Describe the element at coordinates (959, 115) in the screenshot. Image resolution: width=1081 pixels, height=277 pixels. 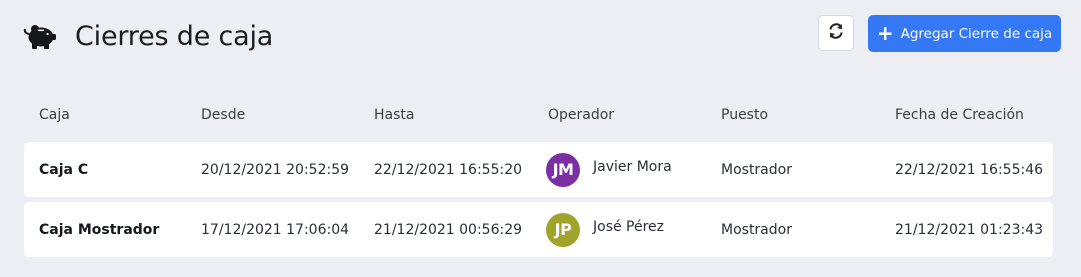
I see `column-header-fecha-creacion: Fecha de Creación` at that location.